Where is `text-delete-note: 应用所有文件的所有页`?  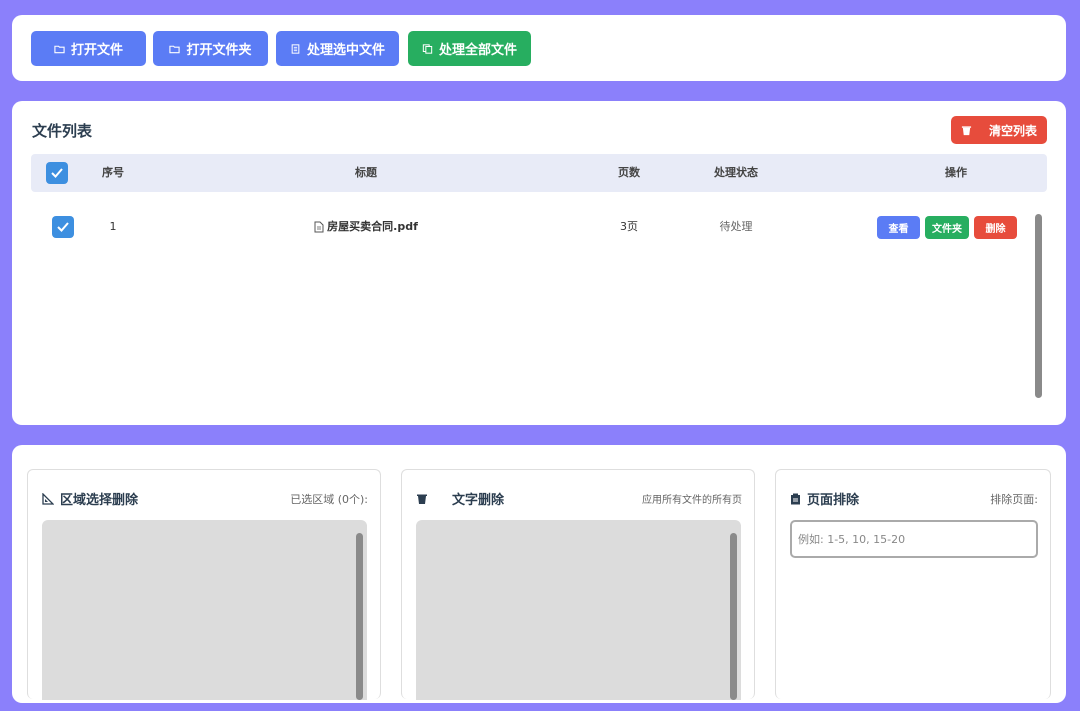
text-delete-note: 应用所有文件的所有页 is located at coordinates (692, 500).